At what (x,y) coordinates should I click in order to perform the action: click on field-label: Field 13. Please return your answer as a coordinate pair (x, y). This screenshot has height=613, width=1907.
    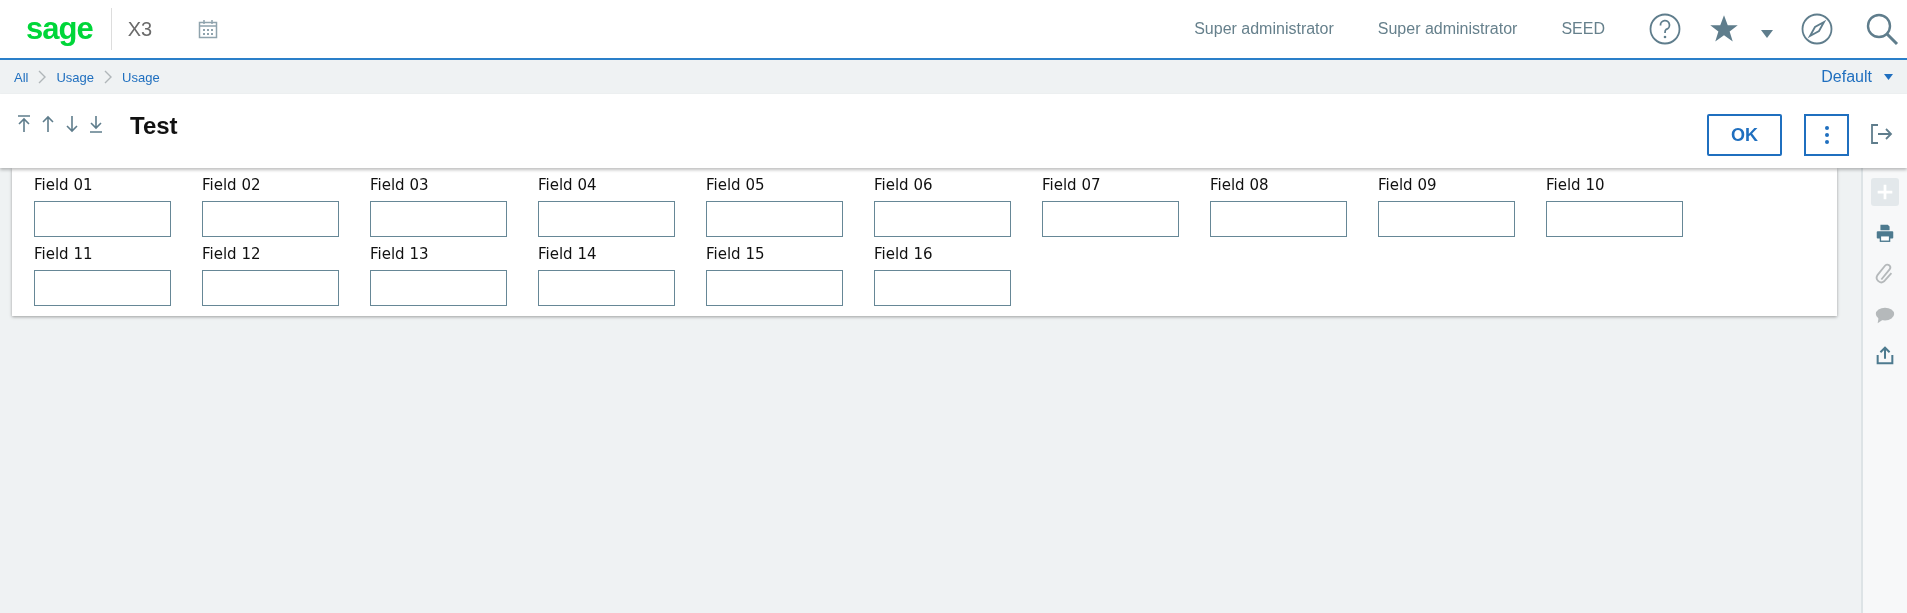
    Looking at the image, I should click on (400, 254).